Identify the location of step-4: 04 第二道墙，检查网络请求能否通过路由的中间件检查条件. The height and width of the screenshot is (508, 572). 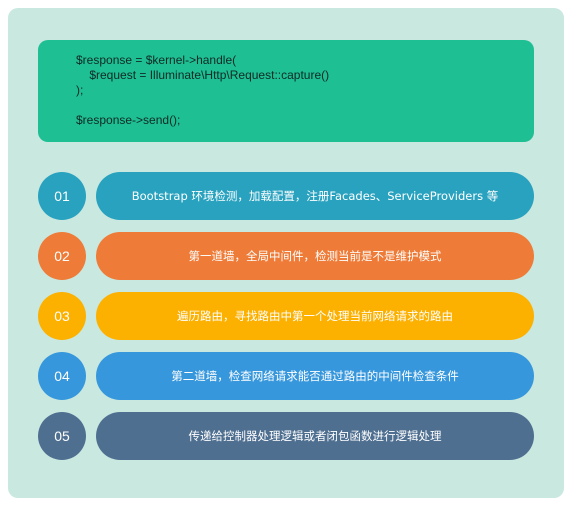
(286, 376).